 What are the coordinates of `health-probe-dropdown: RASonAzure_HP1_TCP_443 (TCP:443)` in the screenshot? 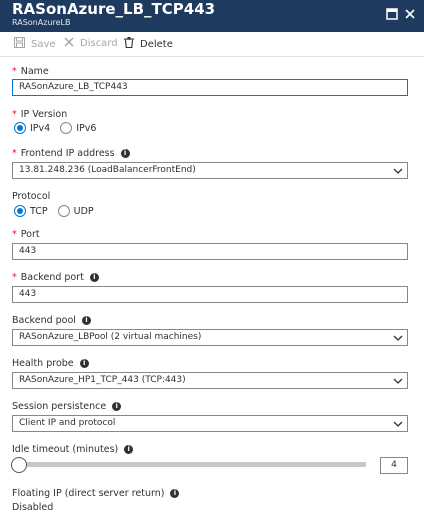 It's located at (210, 380).